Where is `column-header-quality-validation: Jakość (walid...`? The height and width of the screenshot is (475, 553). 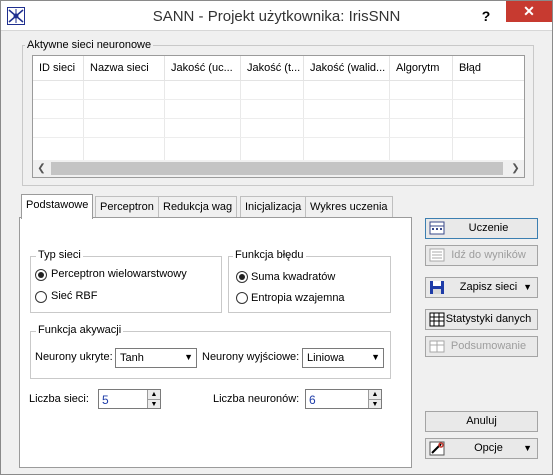
column-header-quality-validation: Jakość (walid... is located at coordinates (347, 68).